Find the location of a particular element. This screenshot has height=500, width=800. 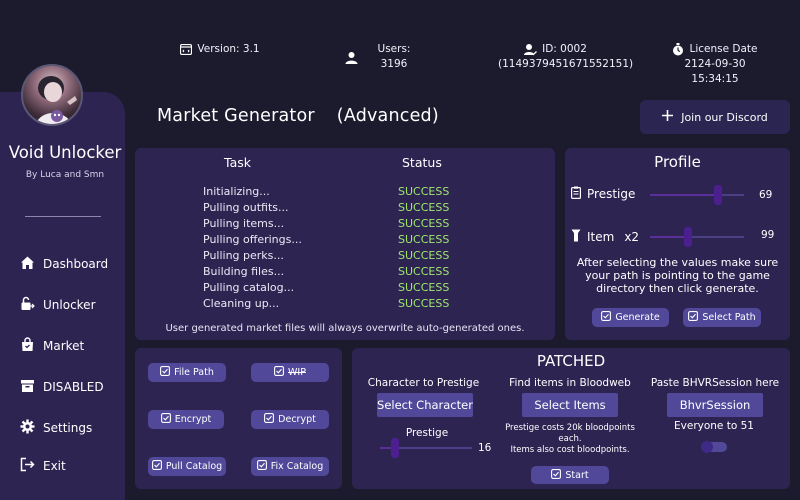

clock-icon is located at coordinates (678, 49).